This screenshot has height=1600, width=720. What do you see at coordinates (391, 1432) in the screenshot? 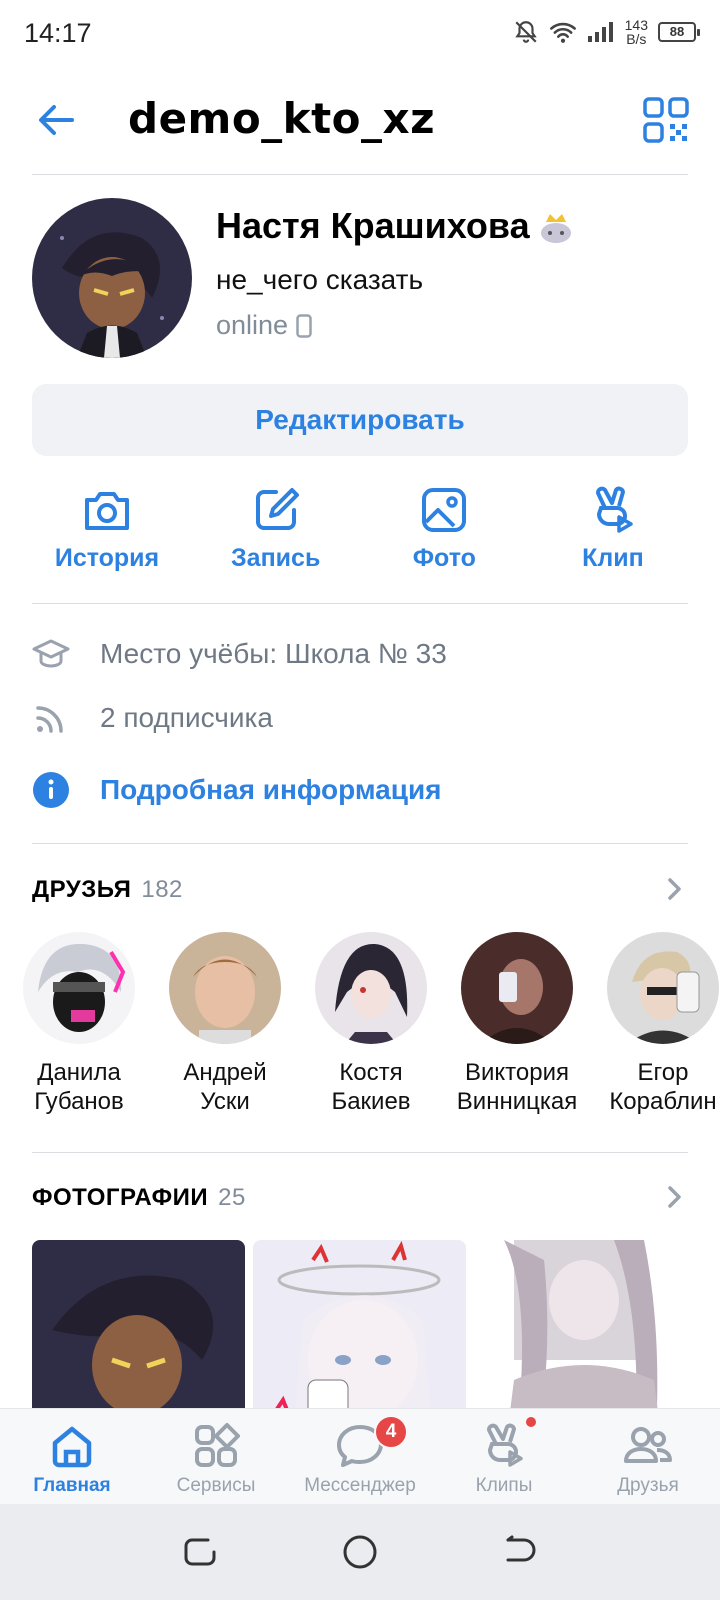
I see `unread-badge: 4` at bounding box center [391, 1432].